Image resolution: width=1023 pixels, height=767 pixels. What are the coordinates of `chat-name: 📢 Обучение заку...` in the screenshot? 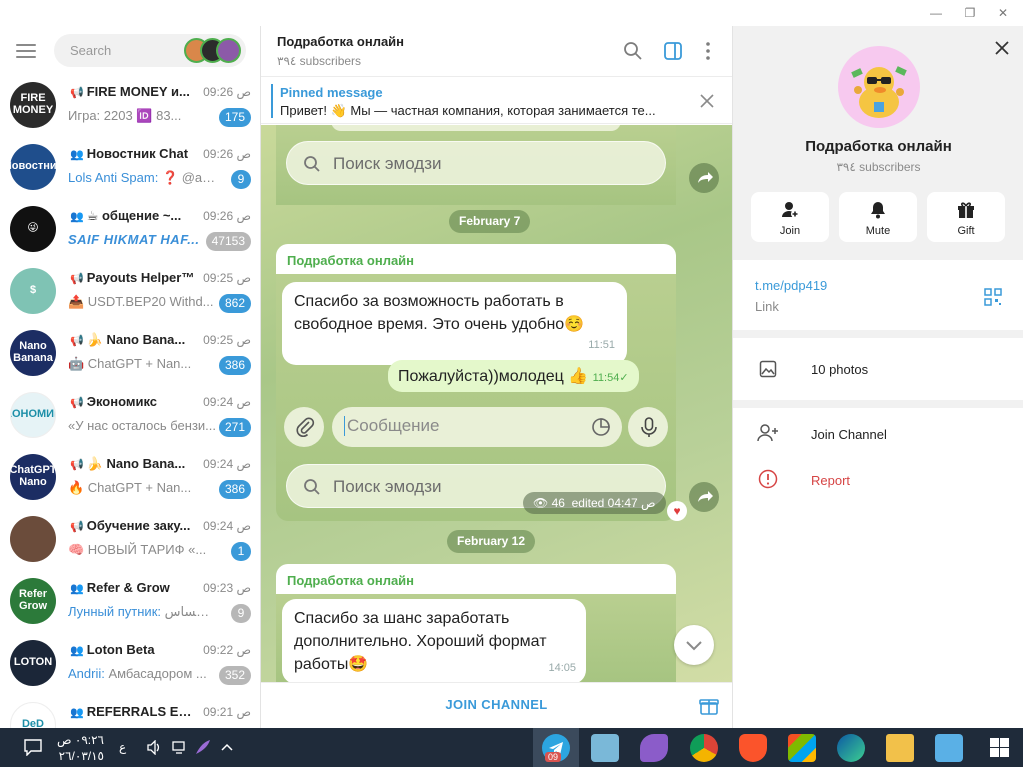 It's located at (130, 525).